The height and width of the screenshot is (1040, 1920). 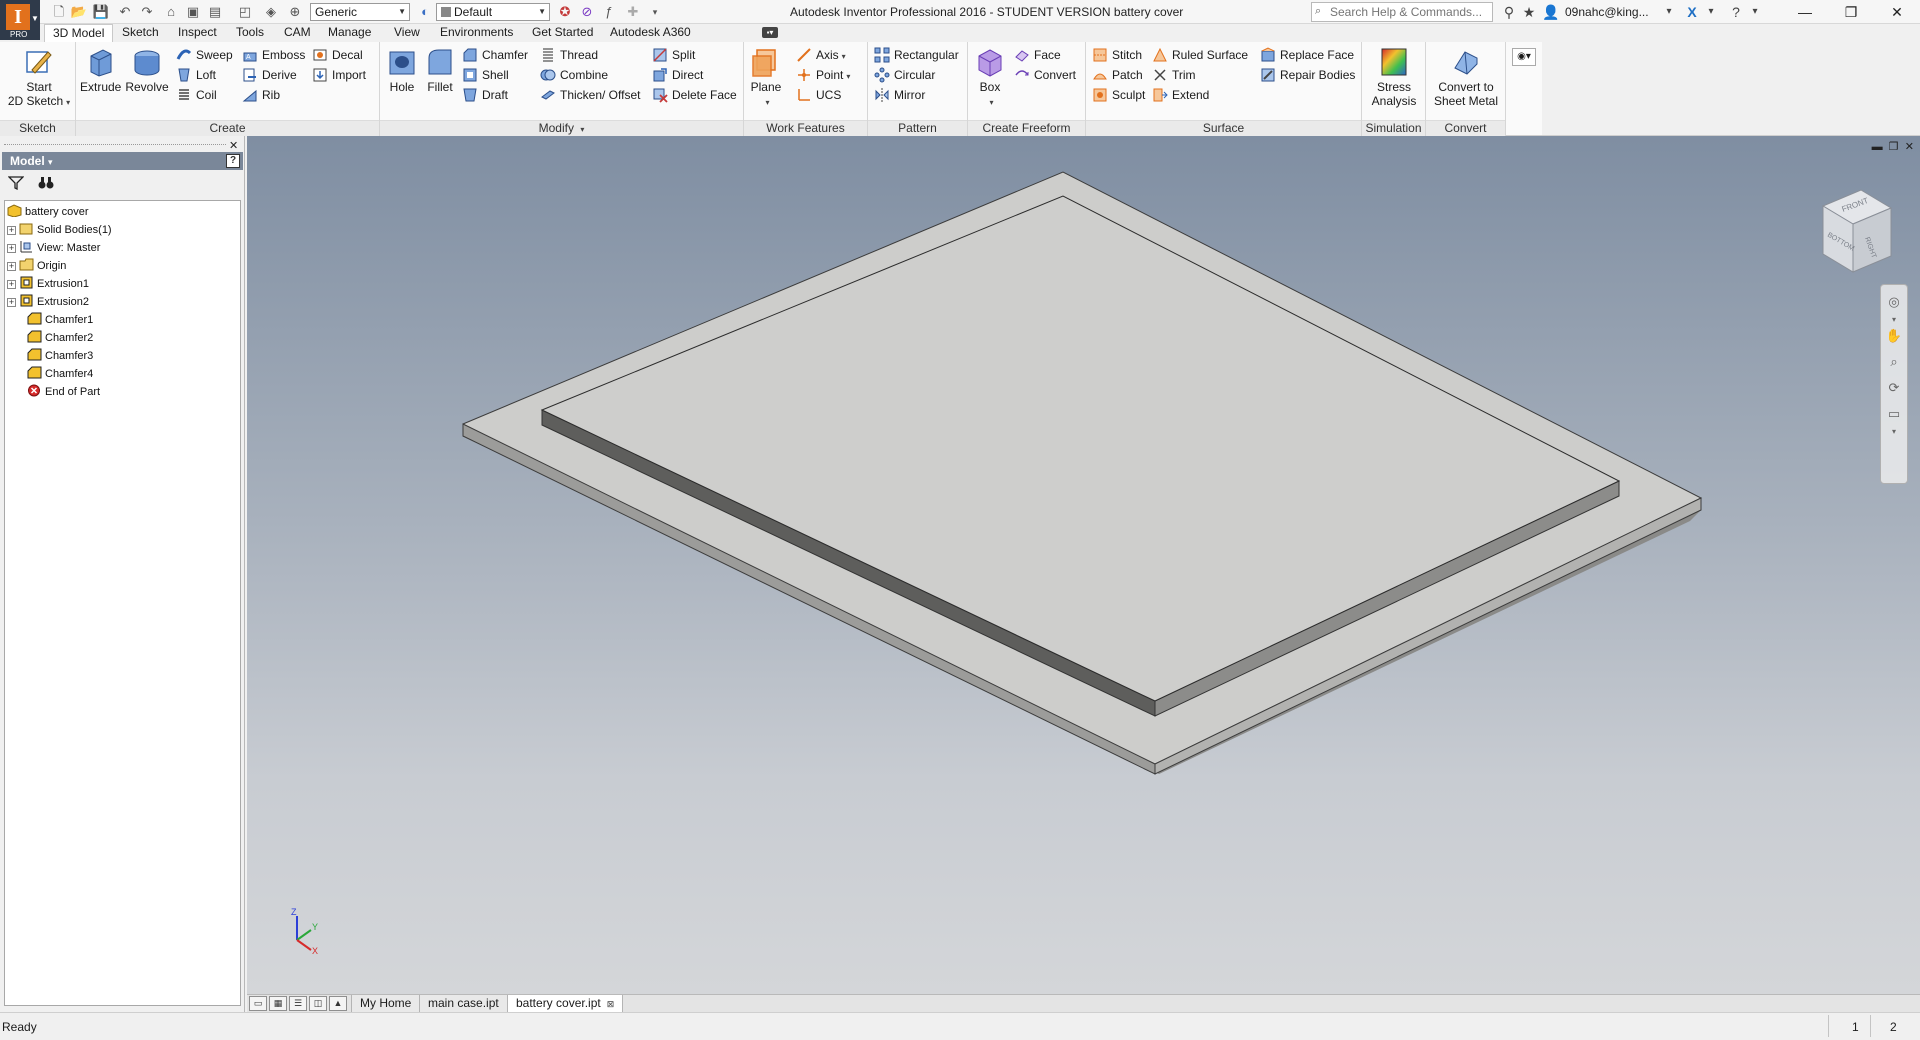 I want to click on new-file-icon: 🗋, so click(x=59, y=12).